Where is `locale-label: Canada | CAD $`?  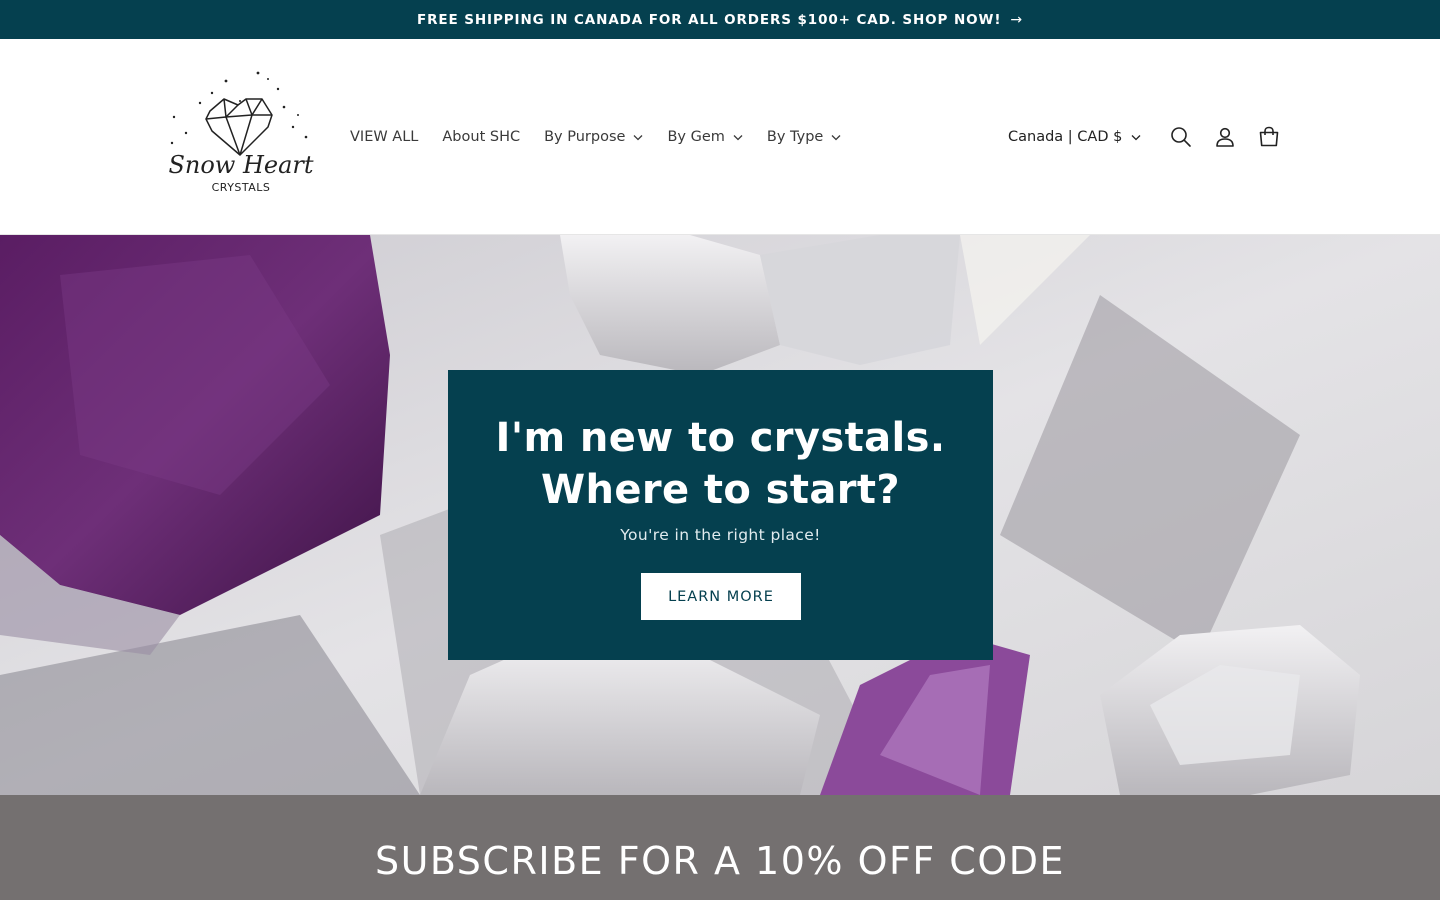 locale-label: Canada | CAD $ is located at coordinates (1065, 137).